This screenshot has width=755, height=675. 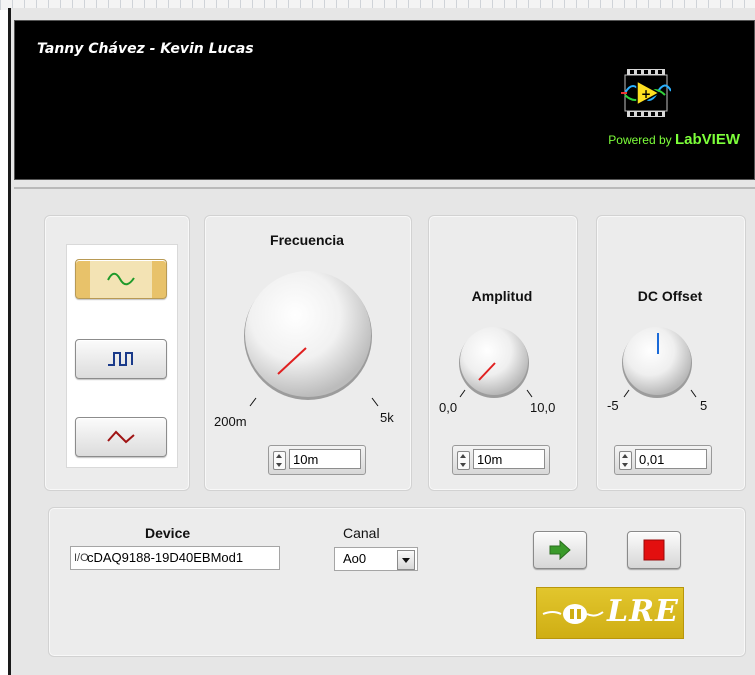 I want to click on dc-offset-min-tick, so click(x=626, y=393).